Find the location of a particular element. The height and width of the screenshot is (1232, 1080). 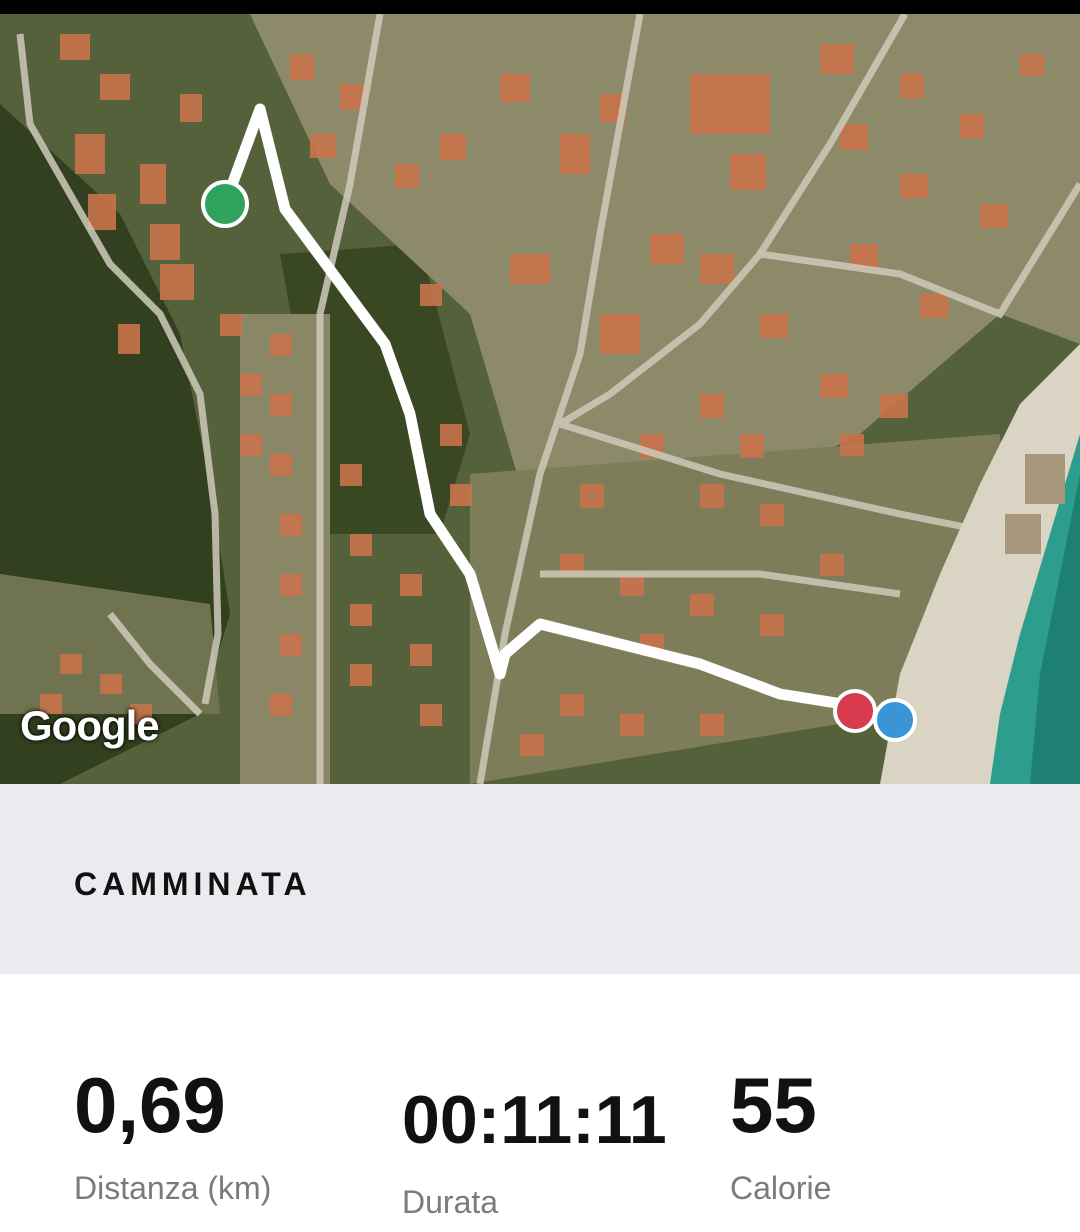

duration-value: 00:11:11 is located at coordinates (534, 1120).